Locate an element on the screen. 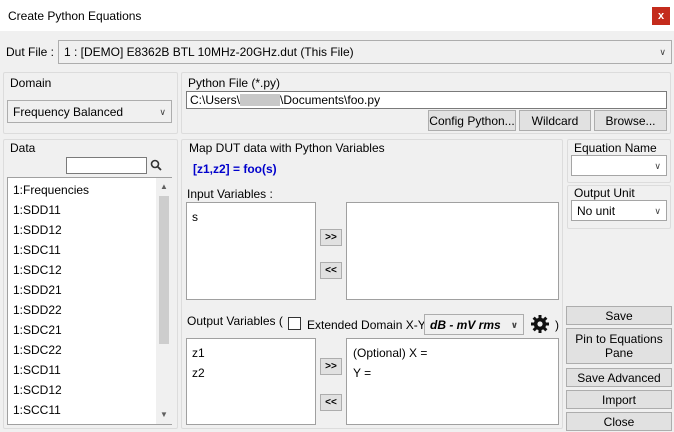  input-items: s is located at coordinates (251, 215).